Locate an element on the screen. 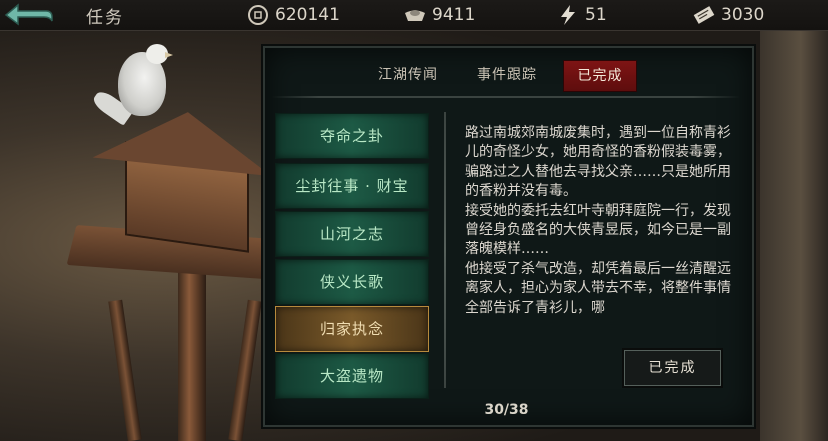  top-bar: 任务 620141 9411 51 3030 is located at coordinates (414, 15).